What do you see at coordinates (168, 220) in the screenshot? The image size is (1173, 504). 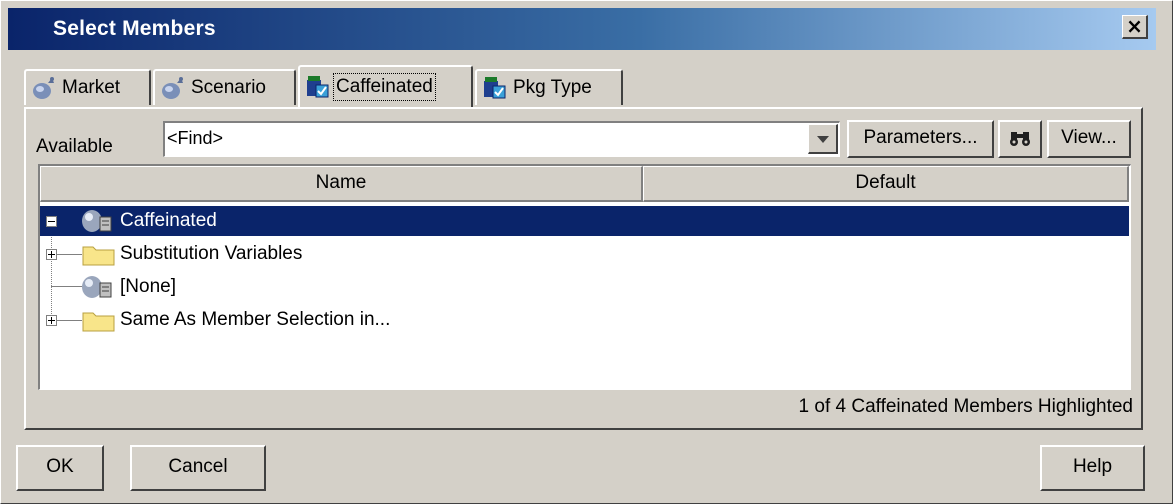 I see `tree-item-label: Caffeinated` at bounding box center [168, 220].